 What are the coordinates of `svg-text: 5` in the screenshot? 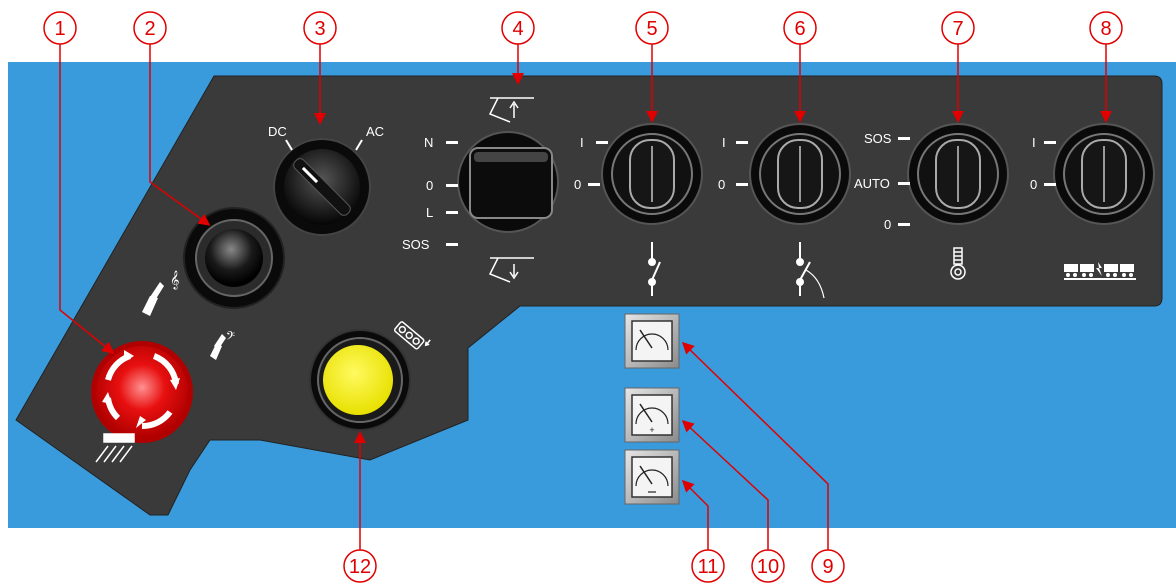 It's located at (651, 29).